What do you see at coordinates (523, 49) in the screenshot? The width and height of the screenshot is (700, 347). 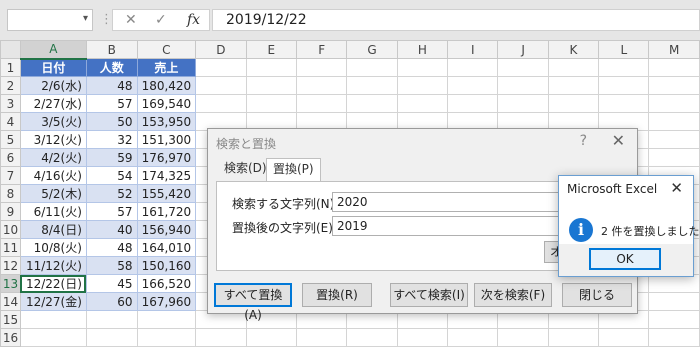 I see `column-header-j: J` at bounding box center [523, 49].